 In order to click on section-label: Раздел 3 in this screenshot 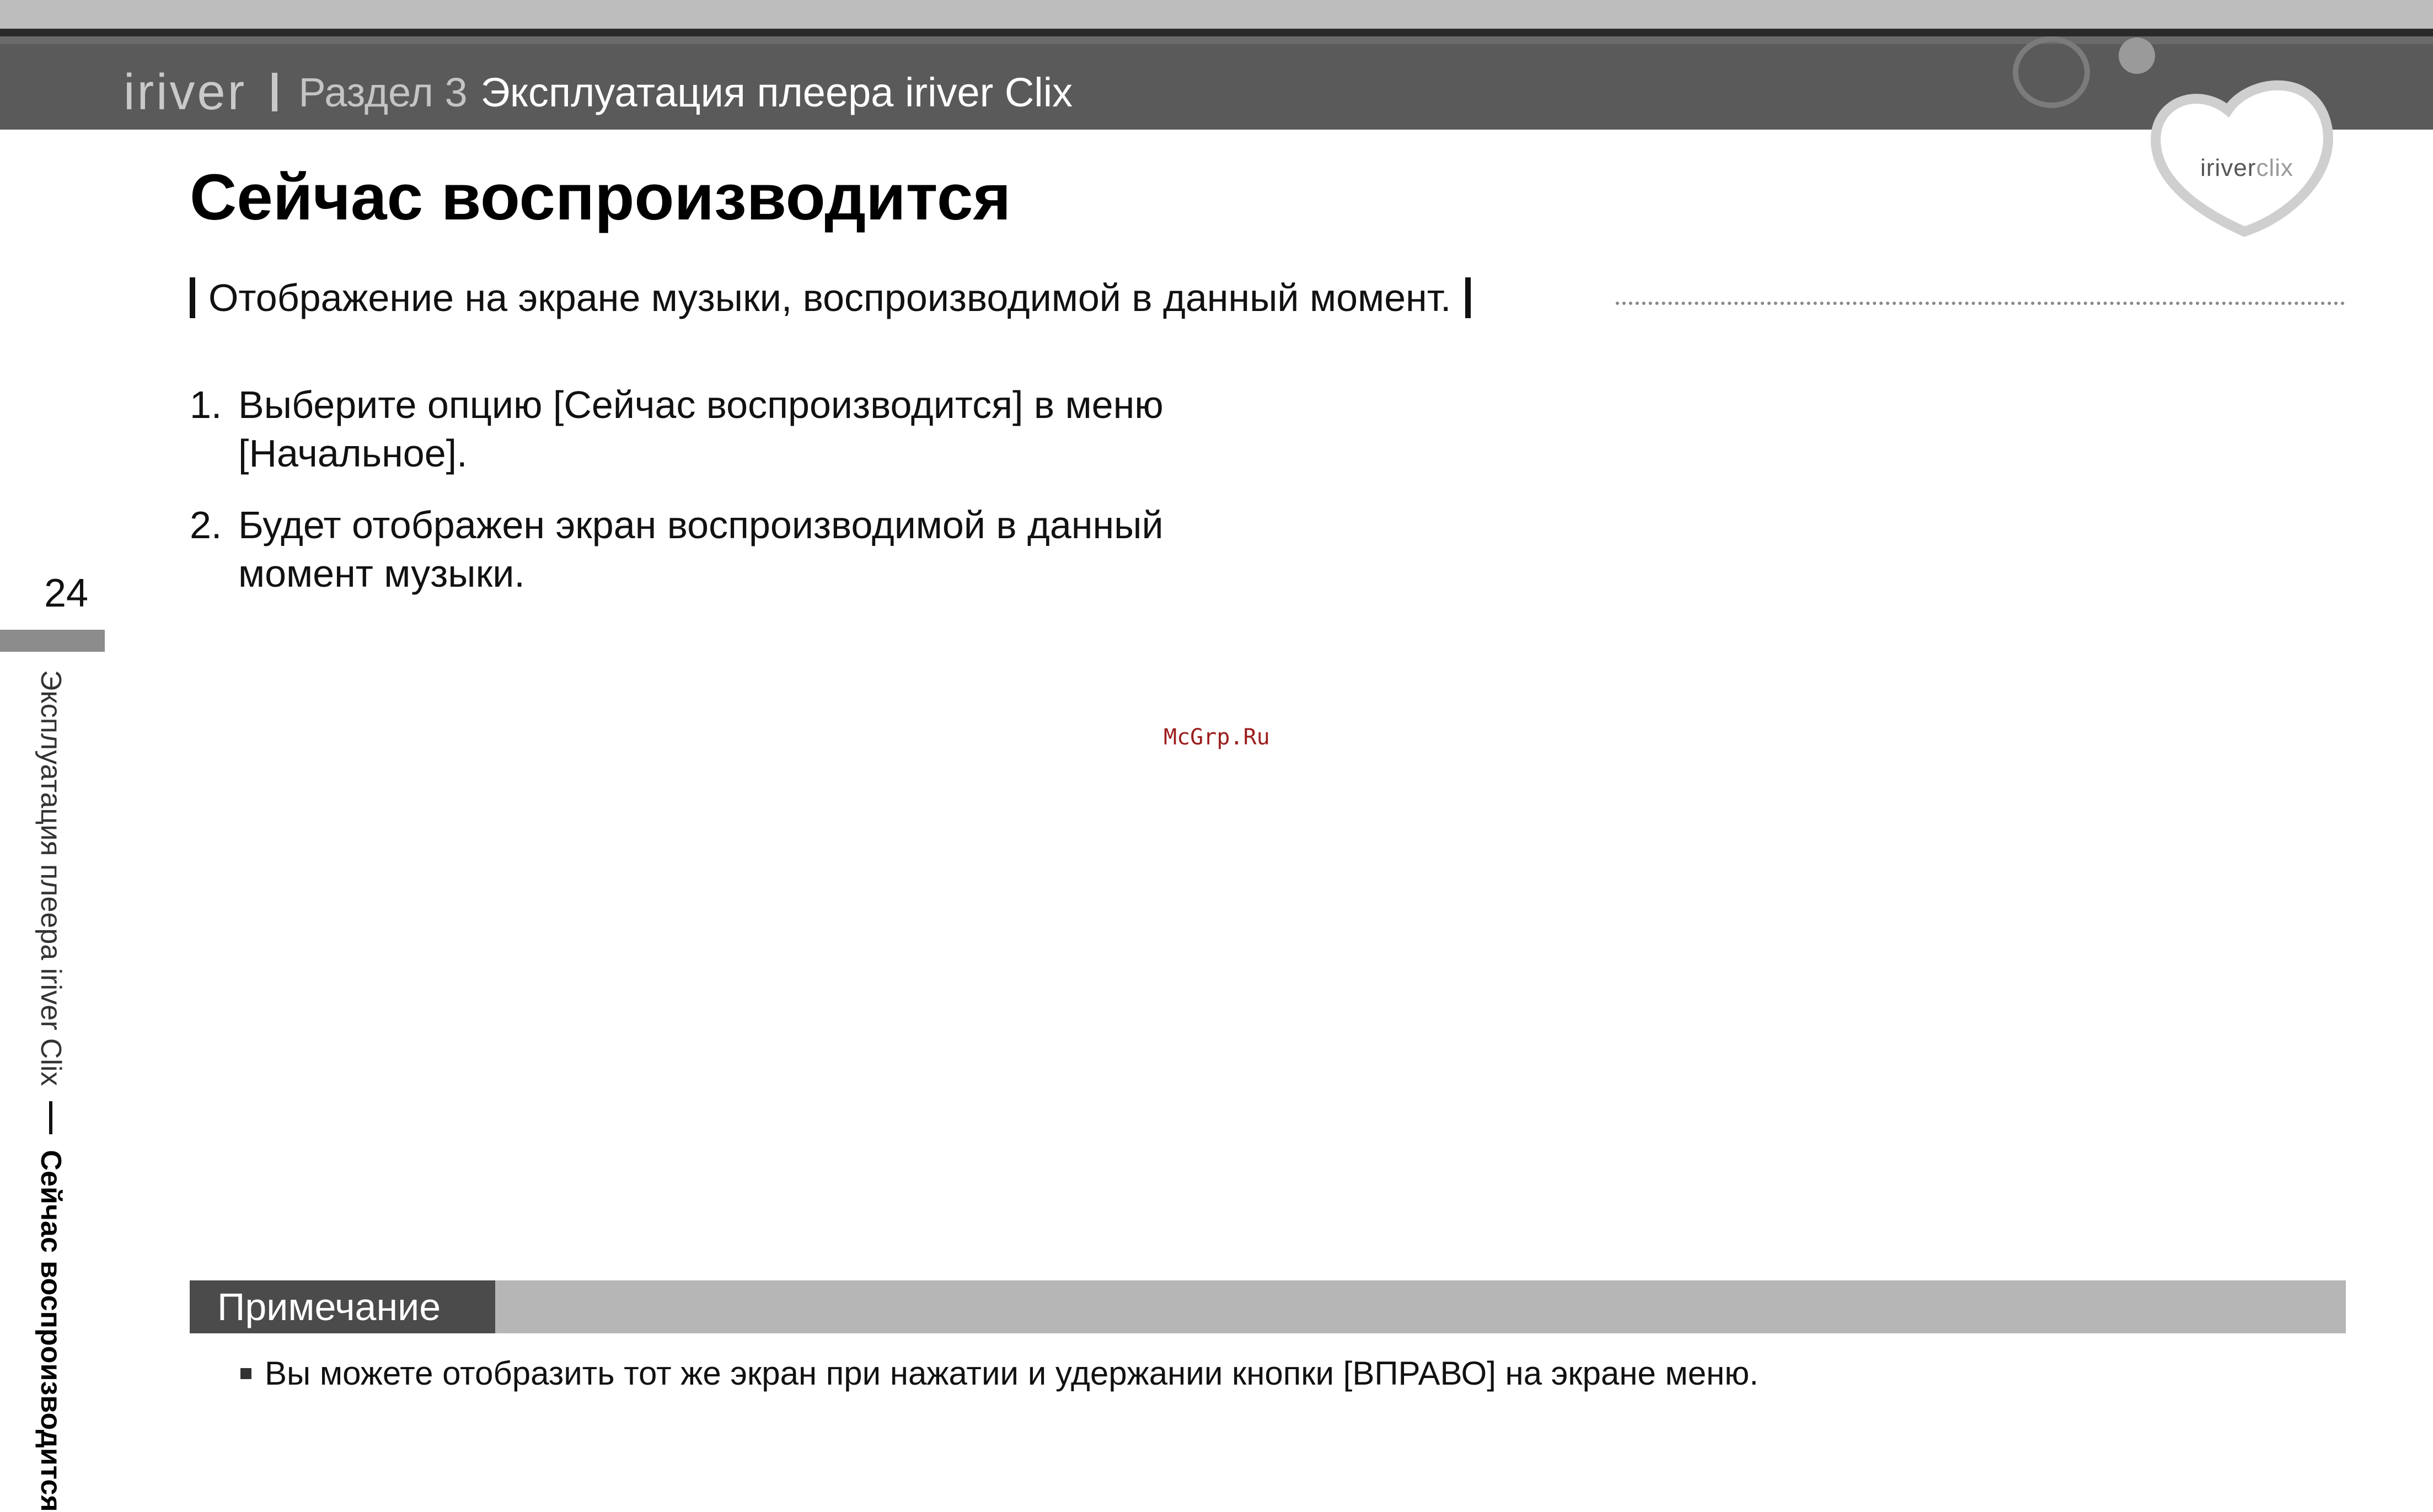, I will do `click(383, 92)`.